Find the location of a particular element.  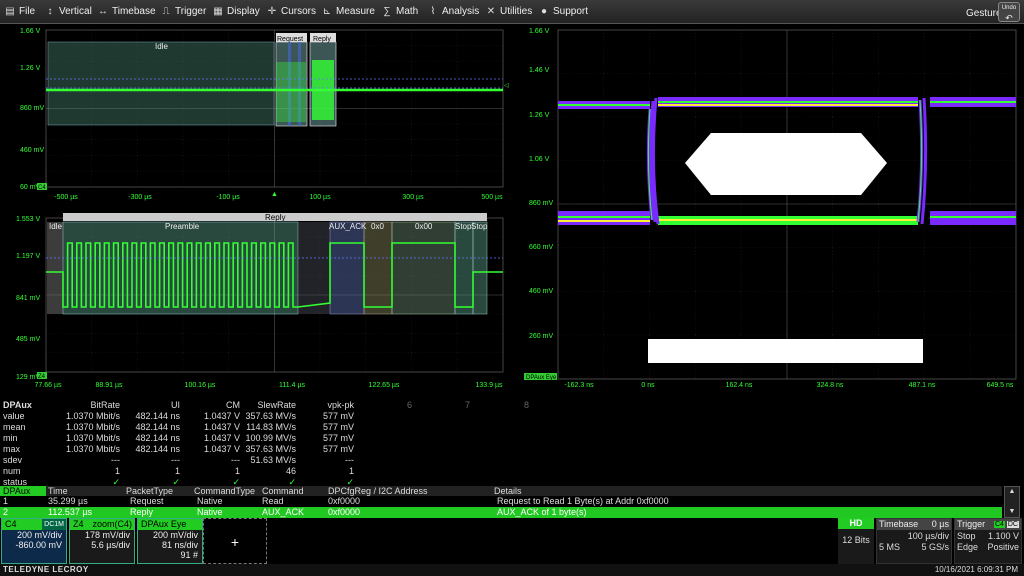

measure-slot: 6 is located at coordinates (396, 405).